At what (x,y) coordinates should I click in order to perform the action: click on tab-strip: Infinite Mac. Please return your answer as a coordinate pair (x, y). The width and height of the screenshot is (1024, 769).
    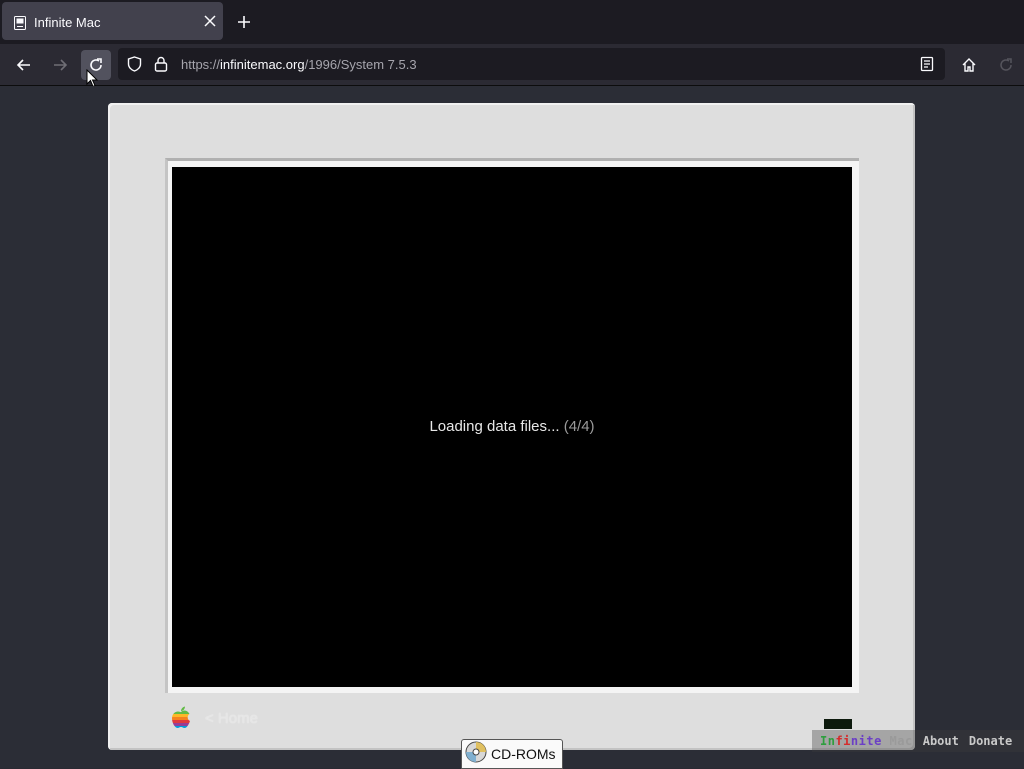
    Looking at the image, I should click on (512, 22).